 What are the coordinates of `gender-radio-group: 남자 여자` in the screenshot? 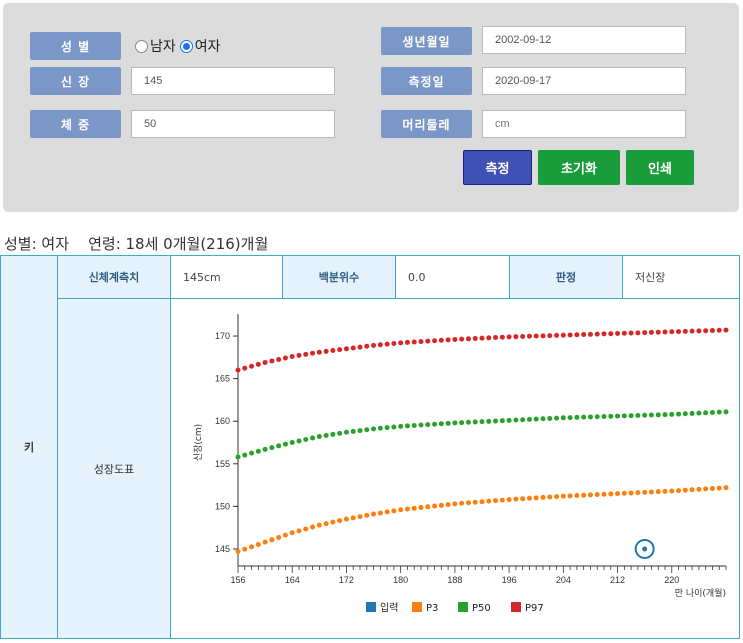 It's located at (178, 46).